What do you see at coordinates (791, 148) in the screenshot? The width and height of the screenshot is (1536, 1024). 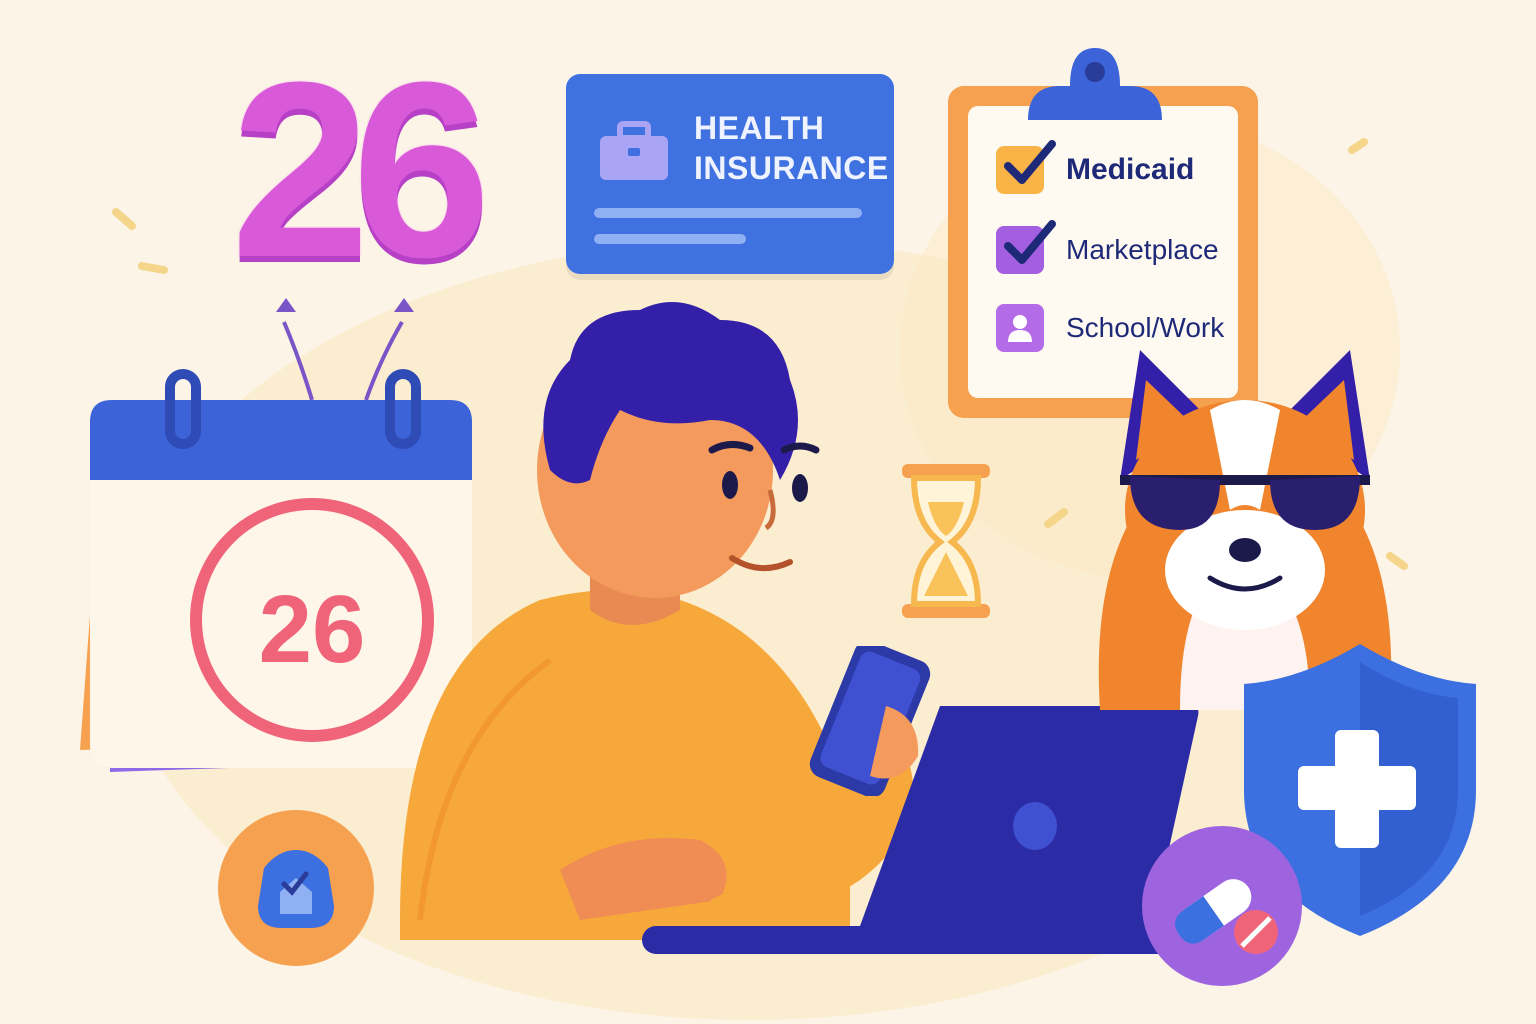 I see `insurance-title: HEALTH INSURANCE` at bounding box center [791, 148].